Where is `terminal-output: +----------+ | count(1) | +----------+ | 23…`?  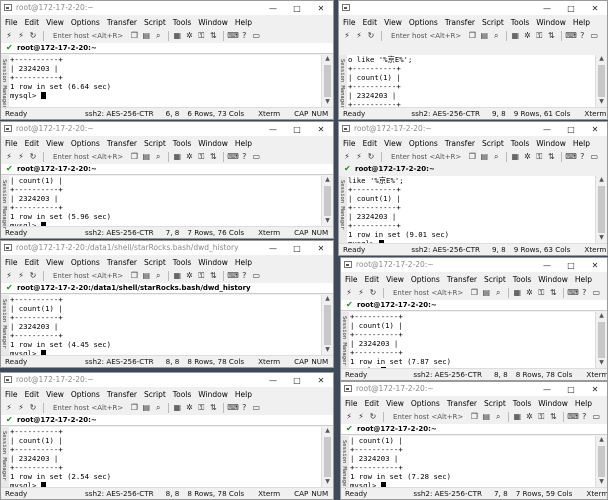
terminal-output: +----------+ | count(1) | +----------+ | 23… is located at coordinates (165, 325).